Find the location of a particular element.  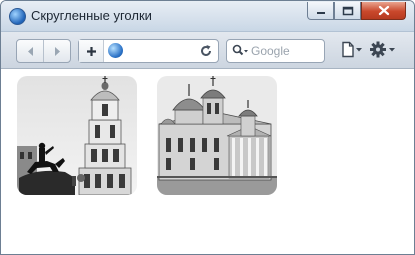

page-menu-button is located at coordinates (352, 49).